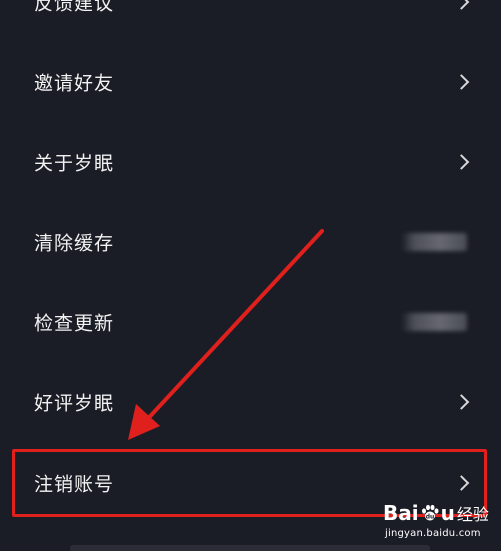 This screenshot has height=551, width=501. What do you see at coordinates (434, 242) in the screenshot?
I see `cache-size-value` at bounding box center [434, 242].